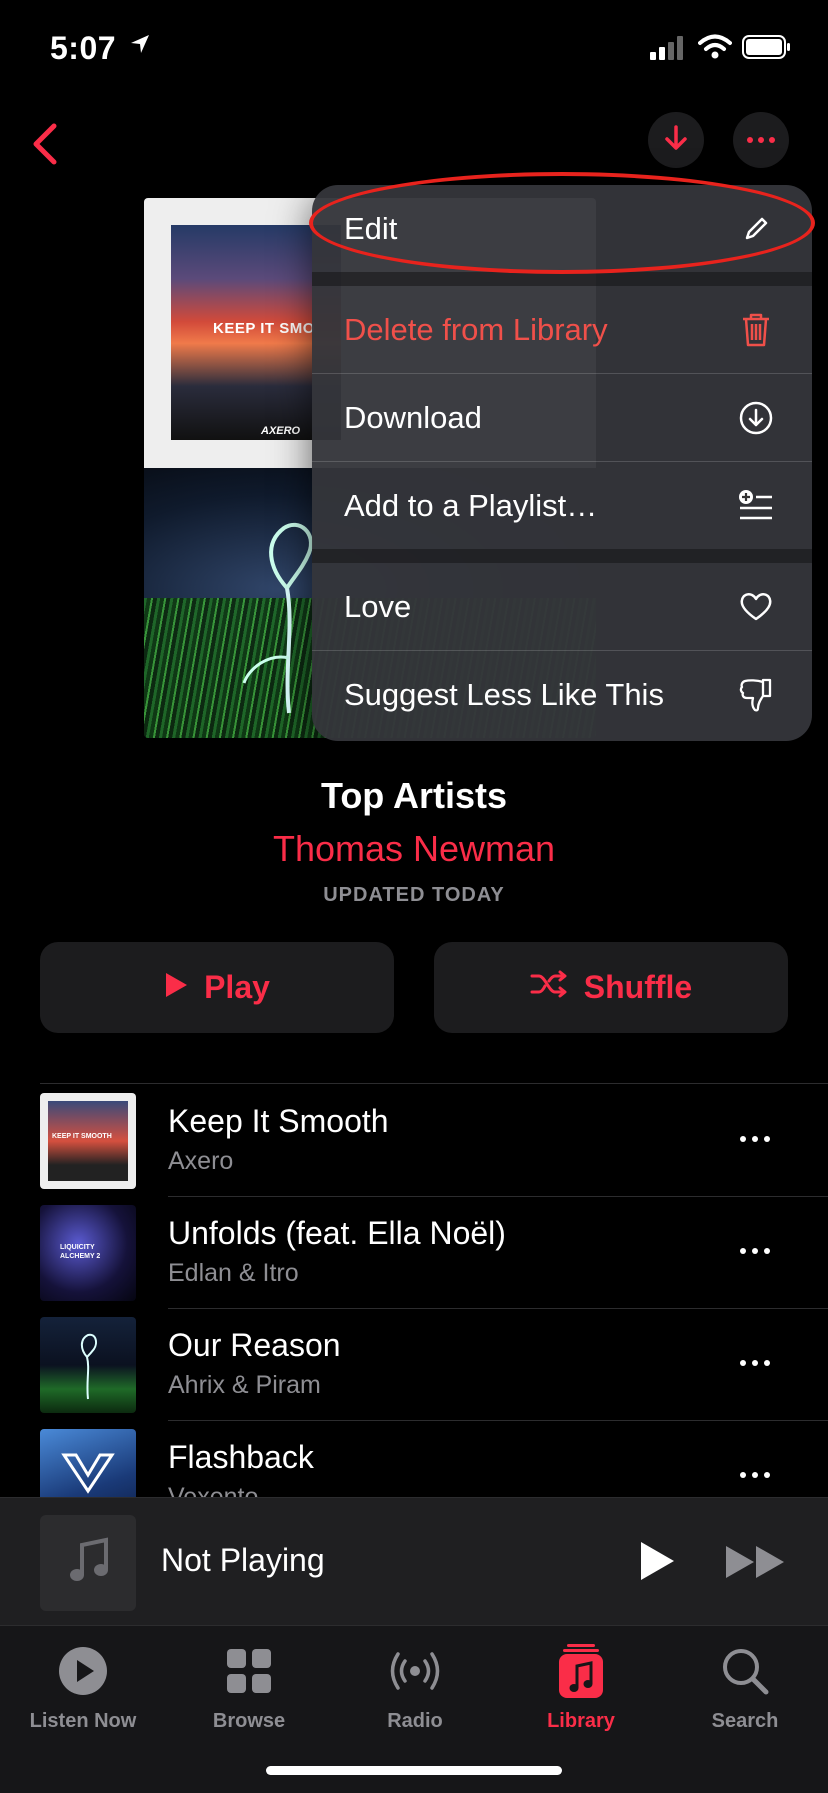 The width and height of the screenshot is (828, 1793). I want to click on shuffle-button-label: Shuffle, so click(638, 987).